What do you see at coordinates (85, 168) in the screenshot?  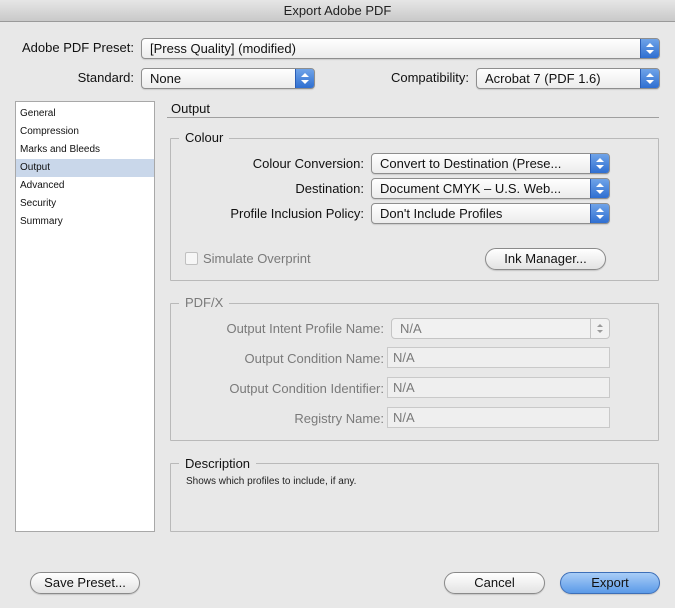 I see `sidebar-item-output: Output` at bounding box center [85, 168].